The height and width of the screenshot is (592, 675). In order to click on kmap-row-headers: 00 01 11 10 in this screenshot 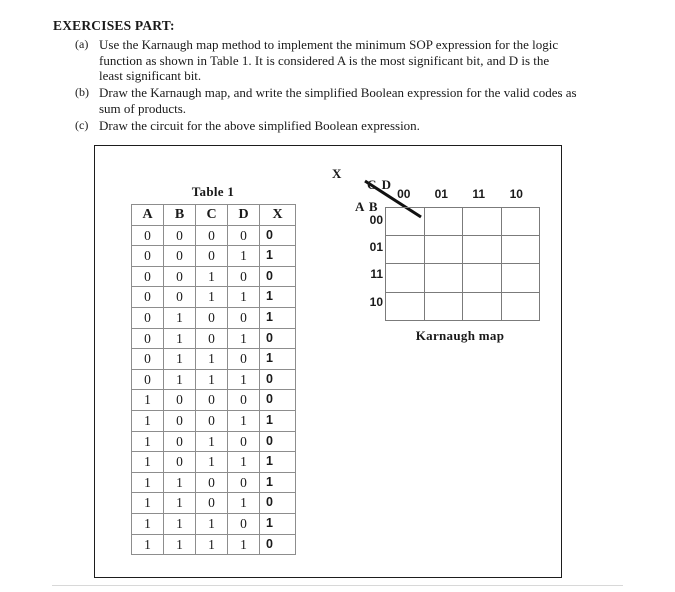, I will do `click(366, 261)`.